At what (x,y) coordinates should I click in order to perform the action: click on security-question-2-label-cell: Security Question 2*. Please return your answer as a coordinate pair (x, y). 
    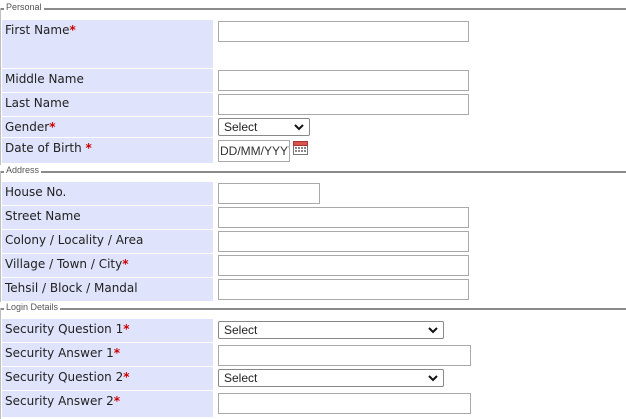
    Looking at the image, I should click on (107, 378).